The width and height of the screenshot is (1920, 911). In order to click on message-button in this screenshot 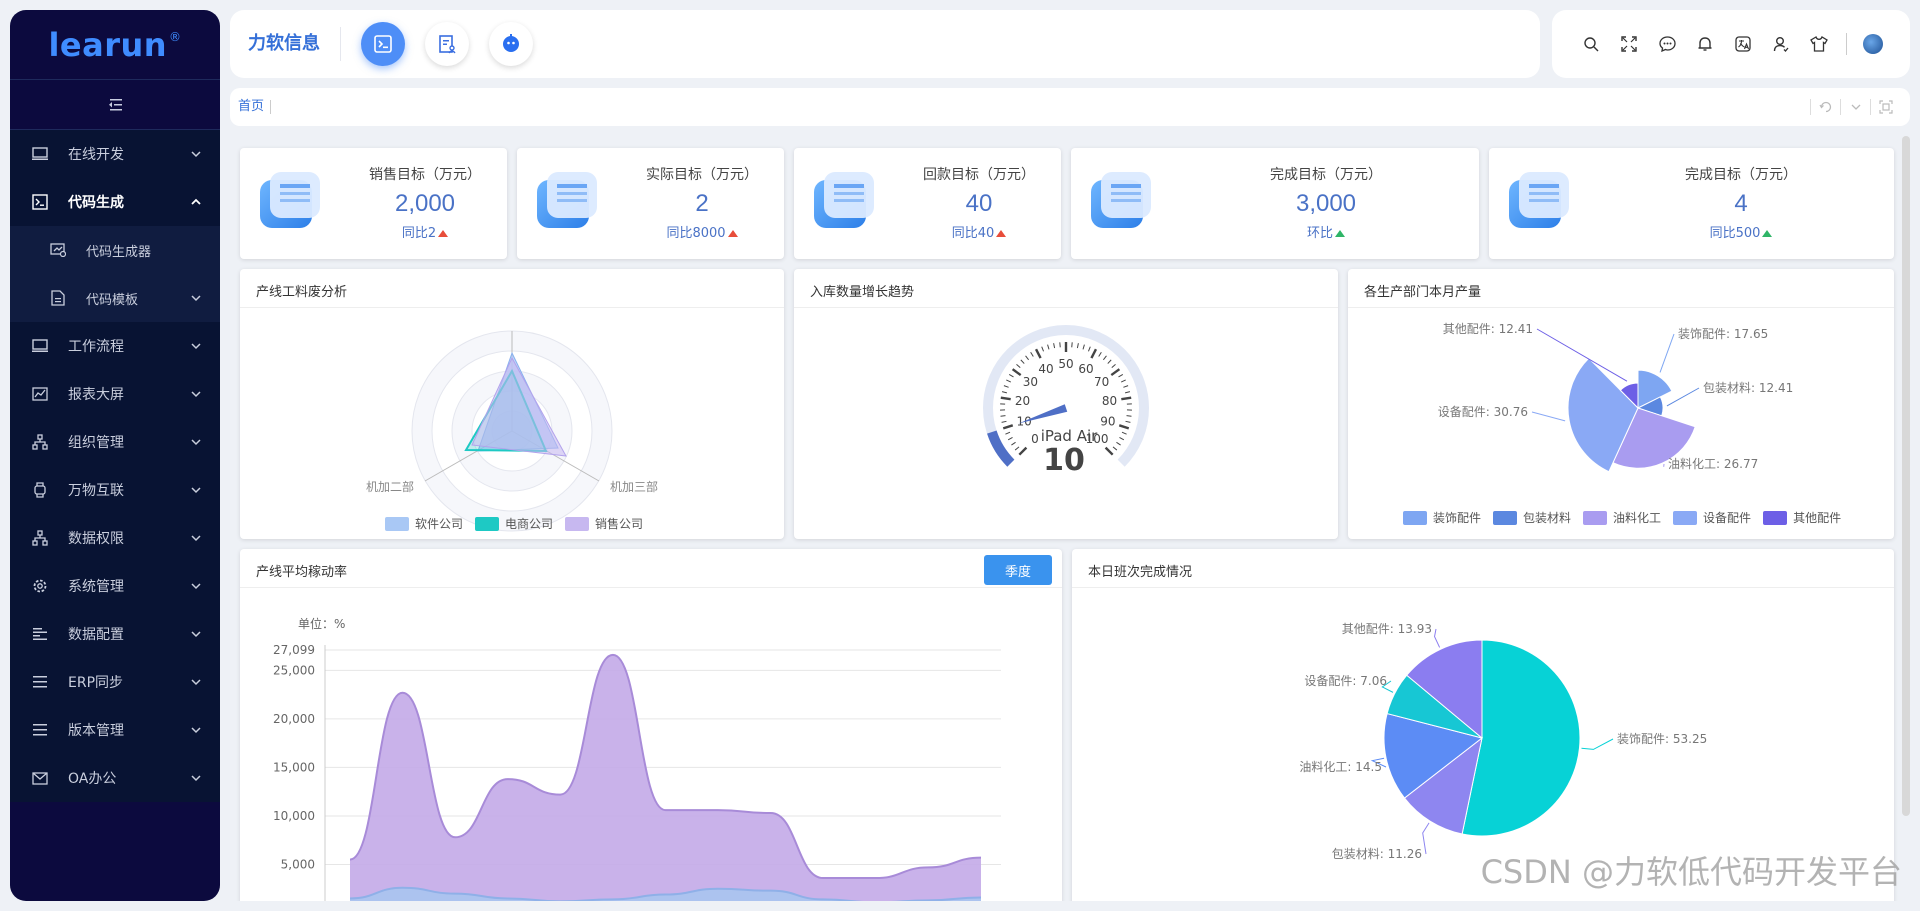, I will do `click(1667, 44)`.